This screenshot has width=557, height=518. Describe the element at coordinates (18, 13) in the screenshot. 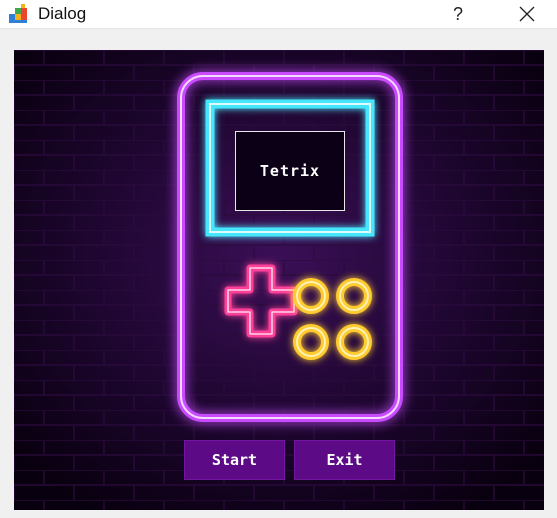

I see `tetris-blocks-icon` at that location.